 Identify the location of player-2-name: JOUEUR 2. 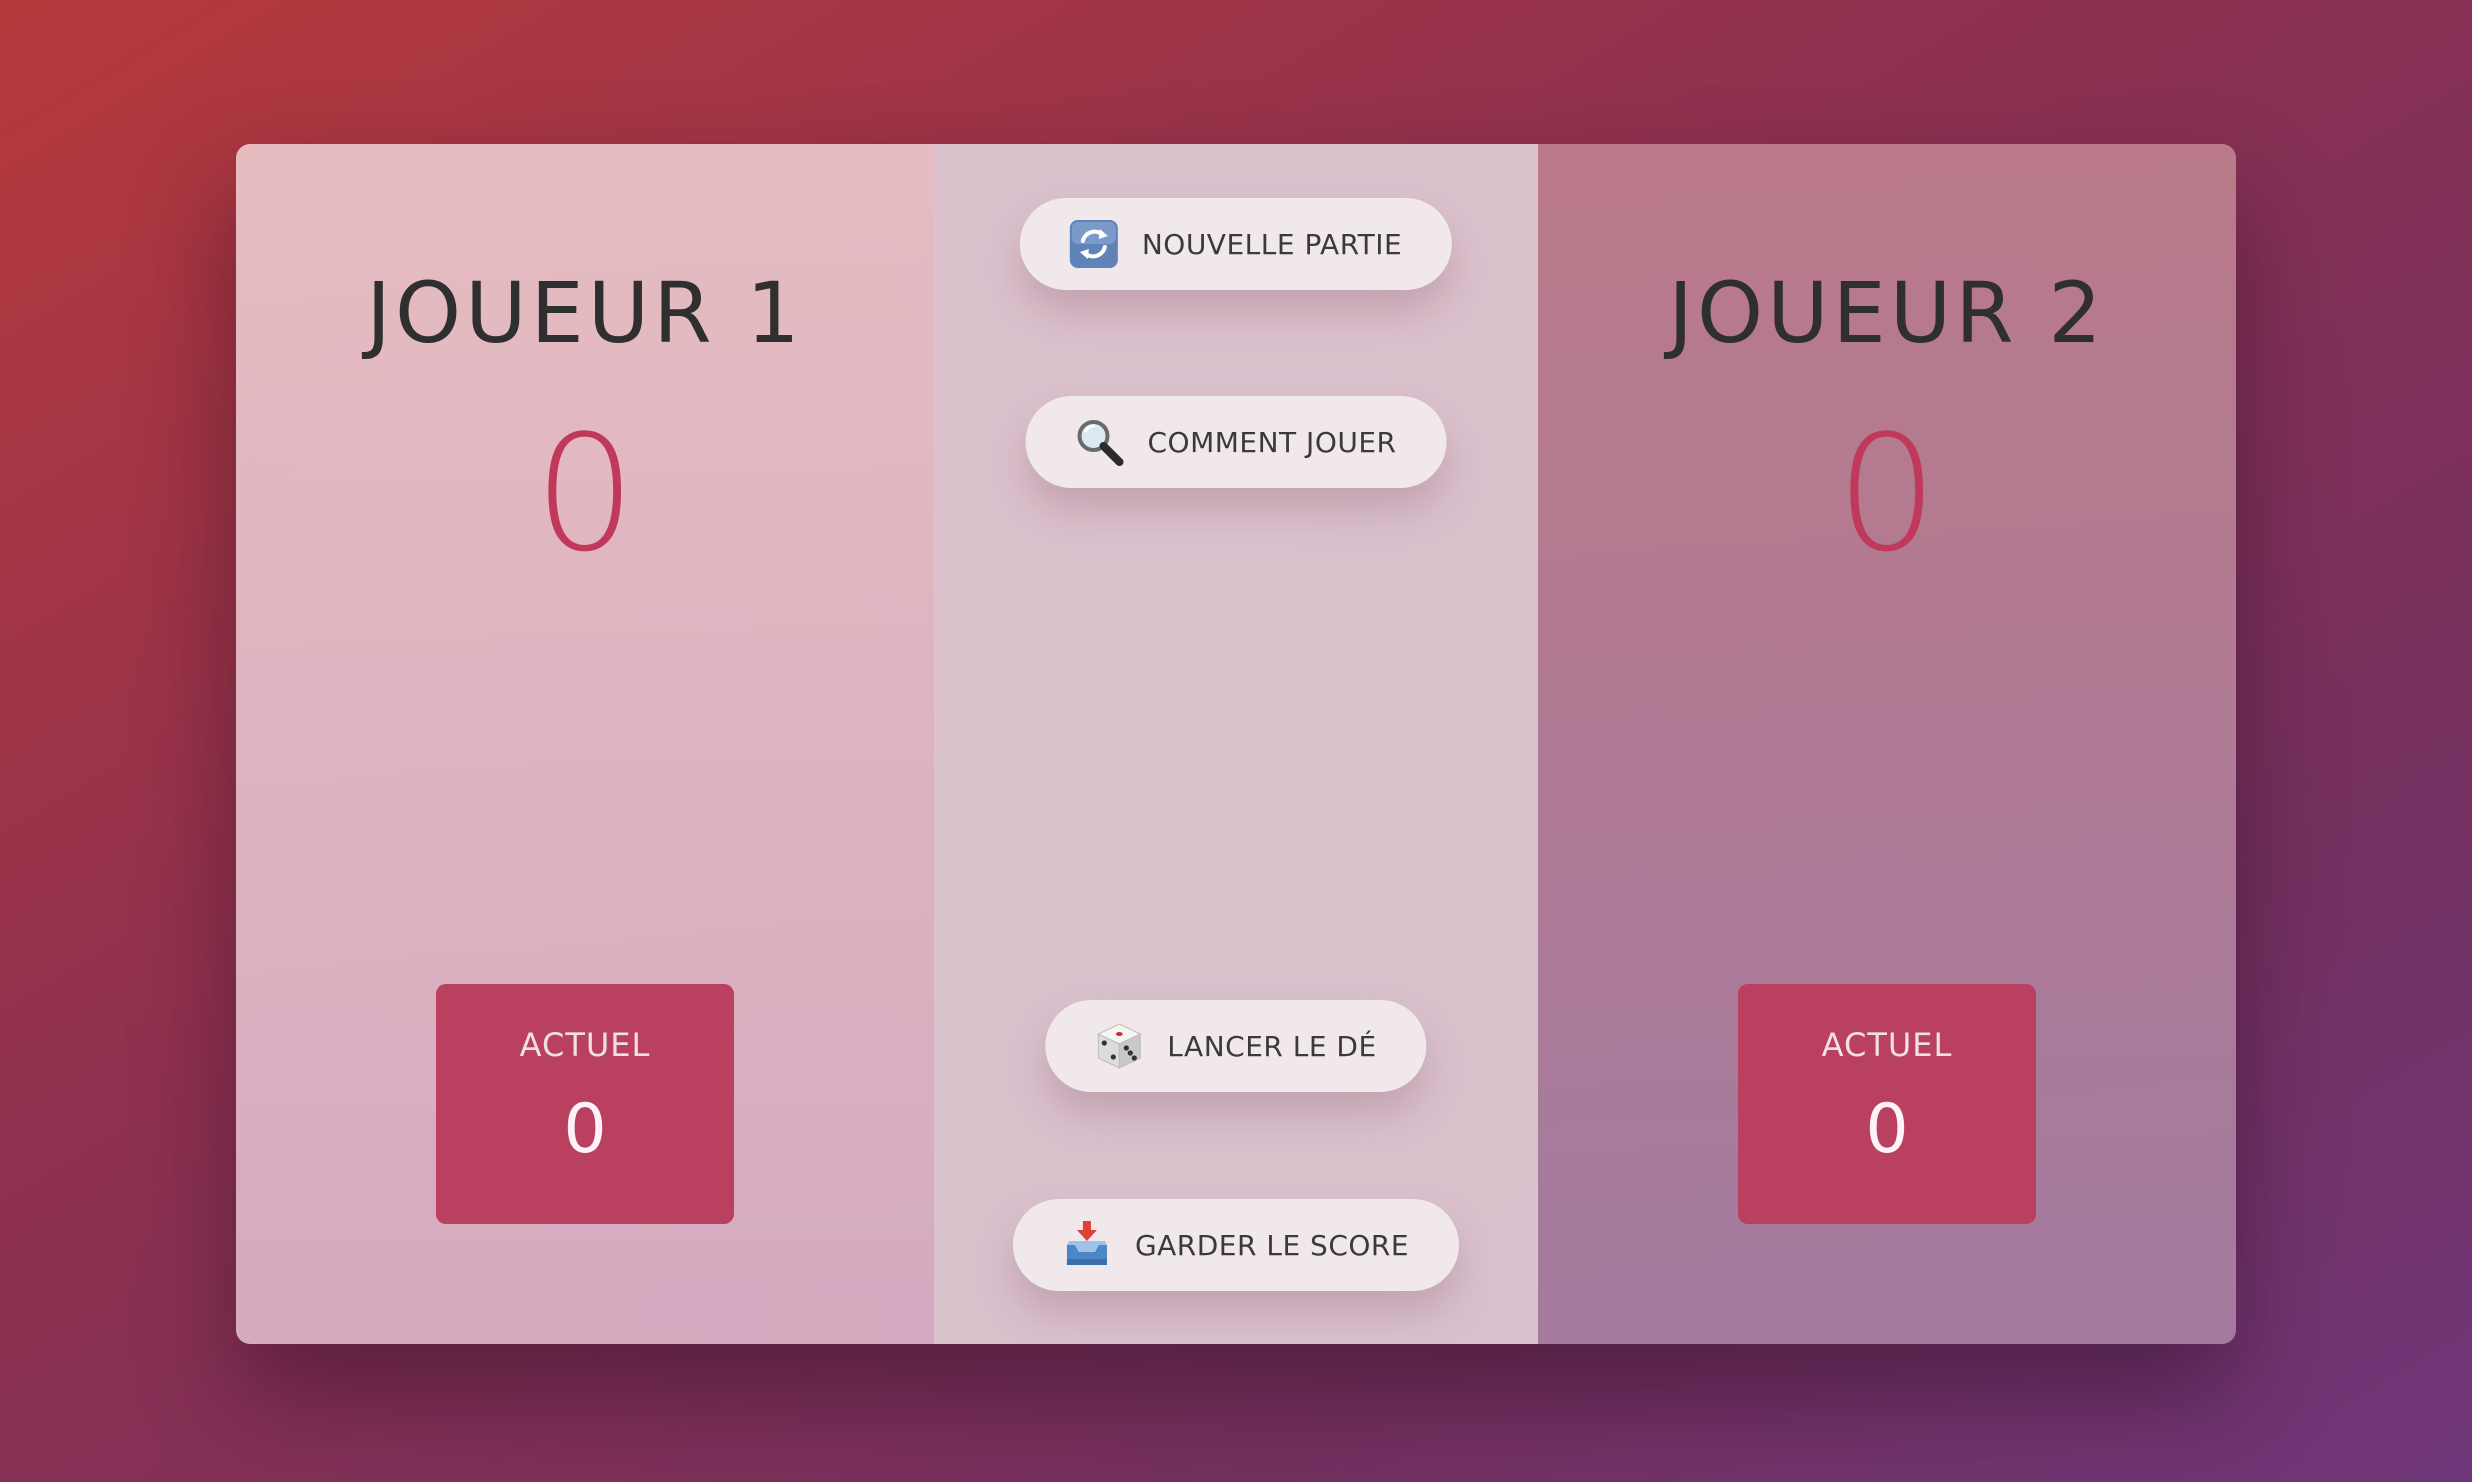
(1887, 313).